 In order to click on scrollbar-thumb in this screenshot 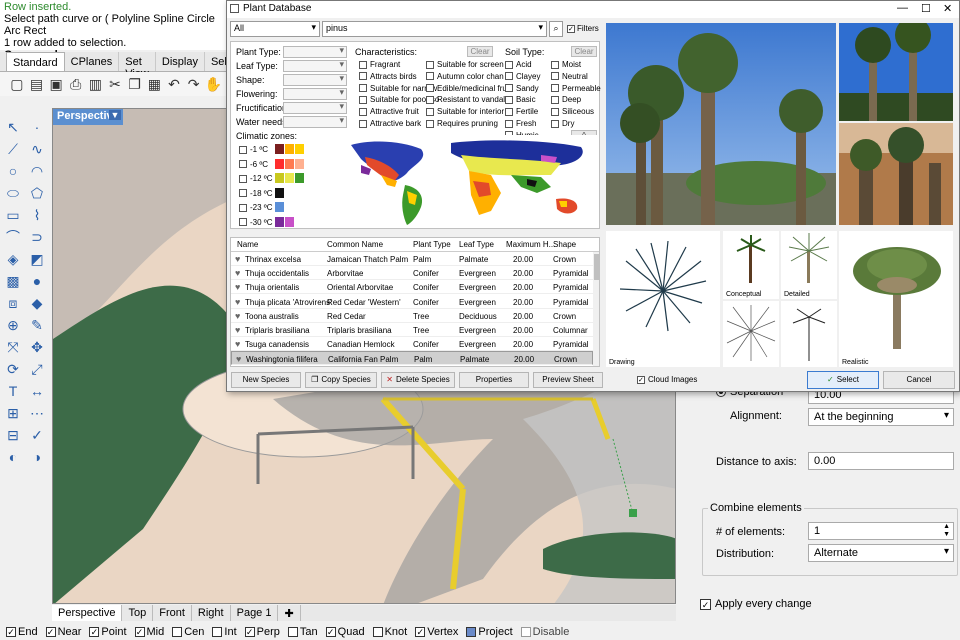, I will do `click(596, 267)`.